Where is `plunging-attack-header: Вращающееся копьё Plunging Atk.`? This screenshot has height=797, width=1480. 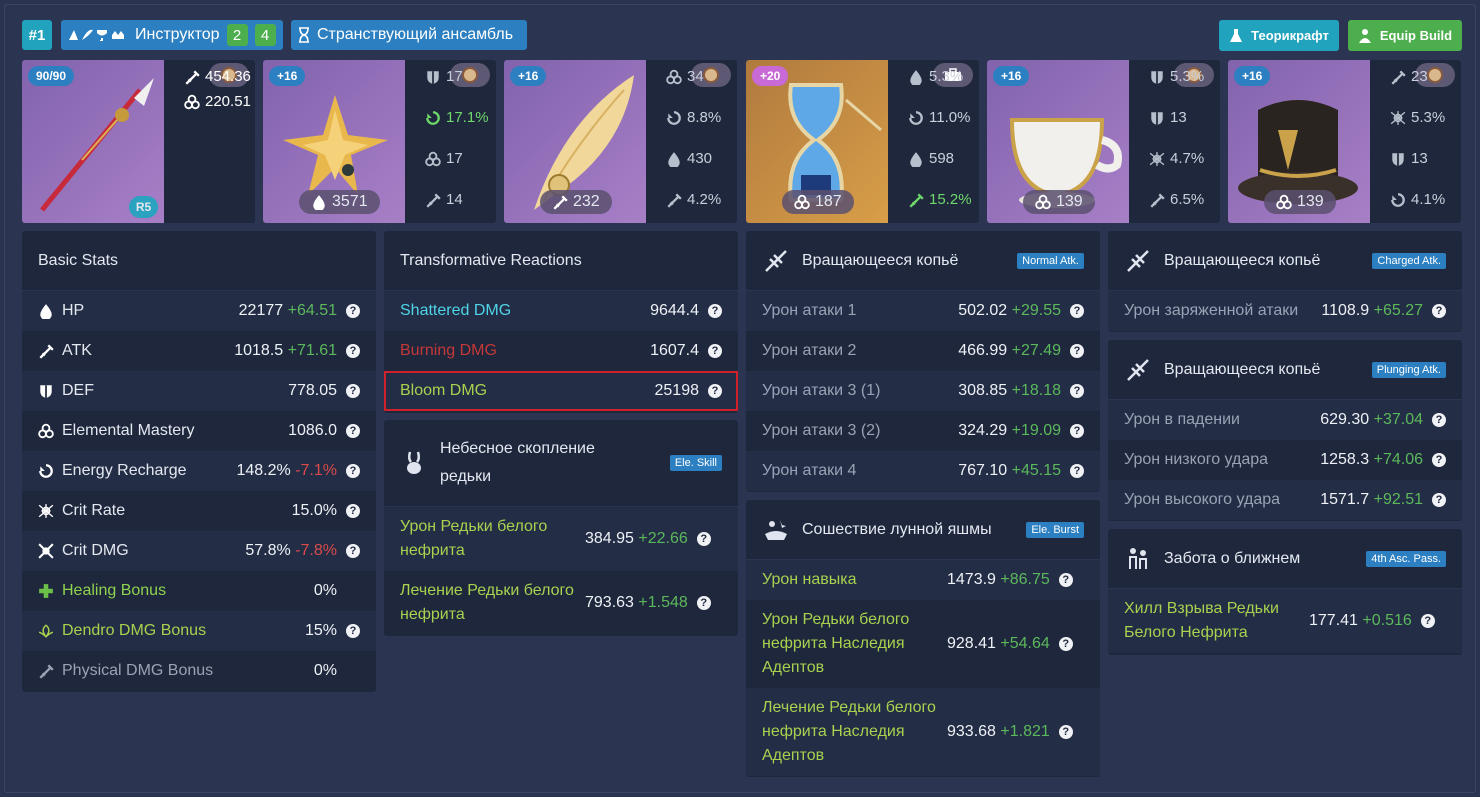
plunging-attack-header: Вращающееся копьё Plunging Atk. is located at coordinates (1285, 370).